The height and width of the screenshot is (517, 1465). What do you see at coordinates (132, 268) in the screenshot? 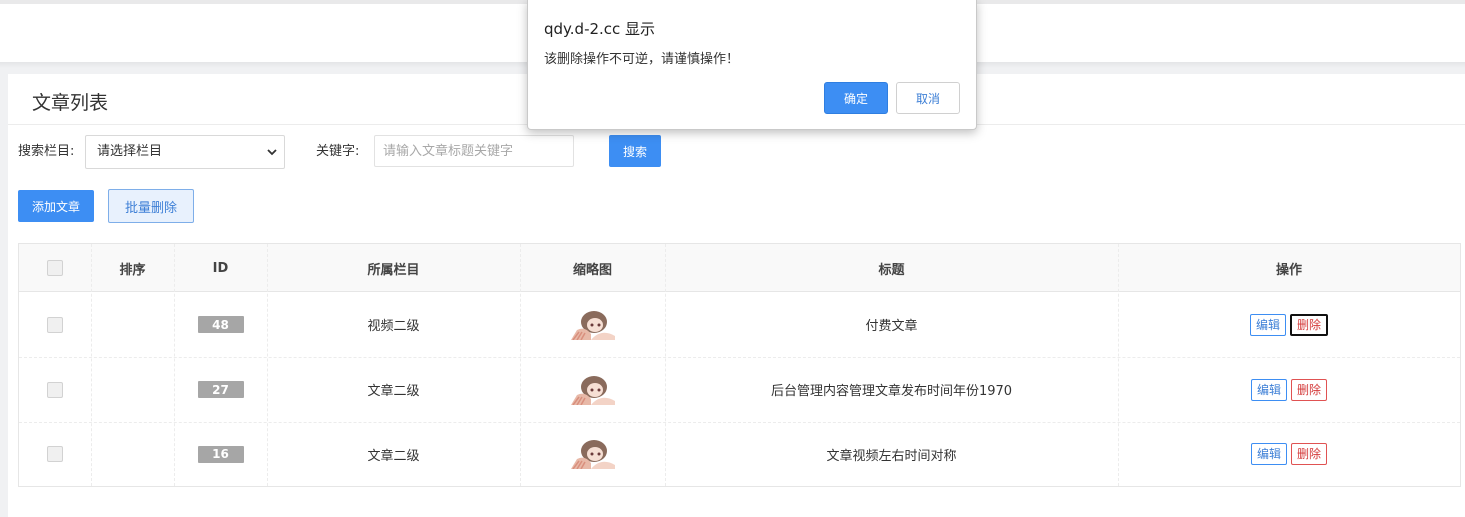
I see `header-sort: 排序` at bounding box center [132, 268].